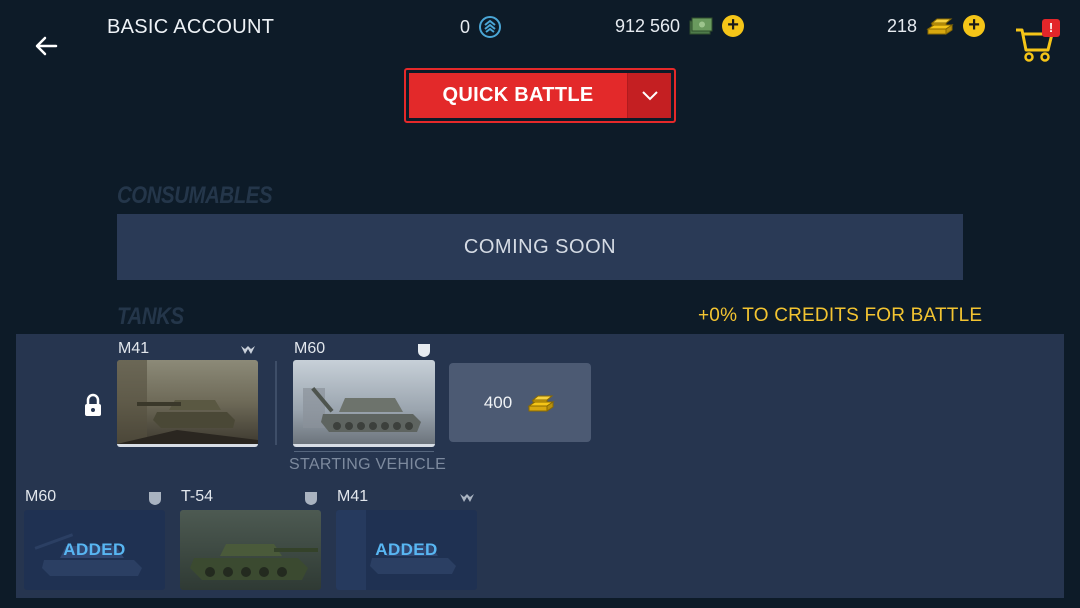 This screenshot has width=1080, height=608. I want to click on garage-tank-name: M41, so click(353, 496).